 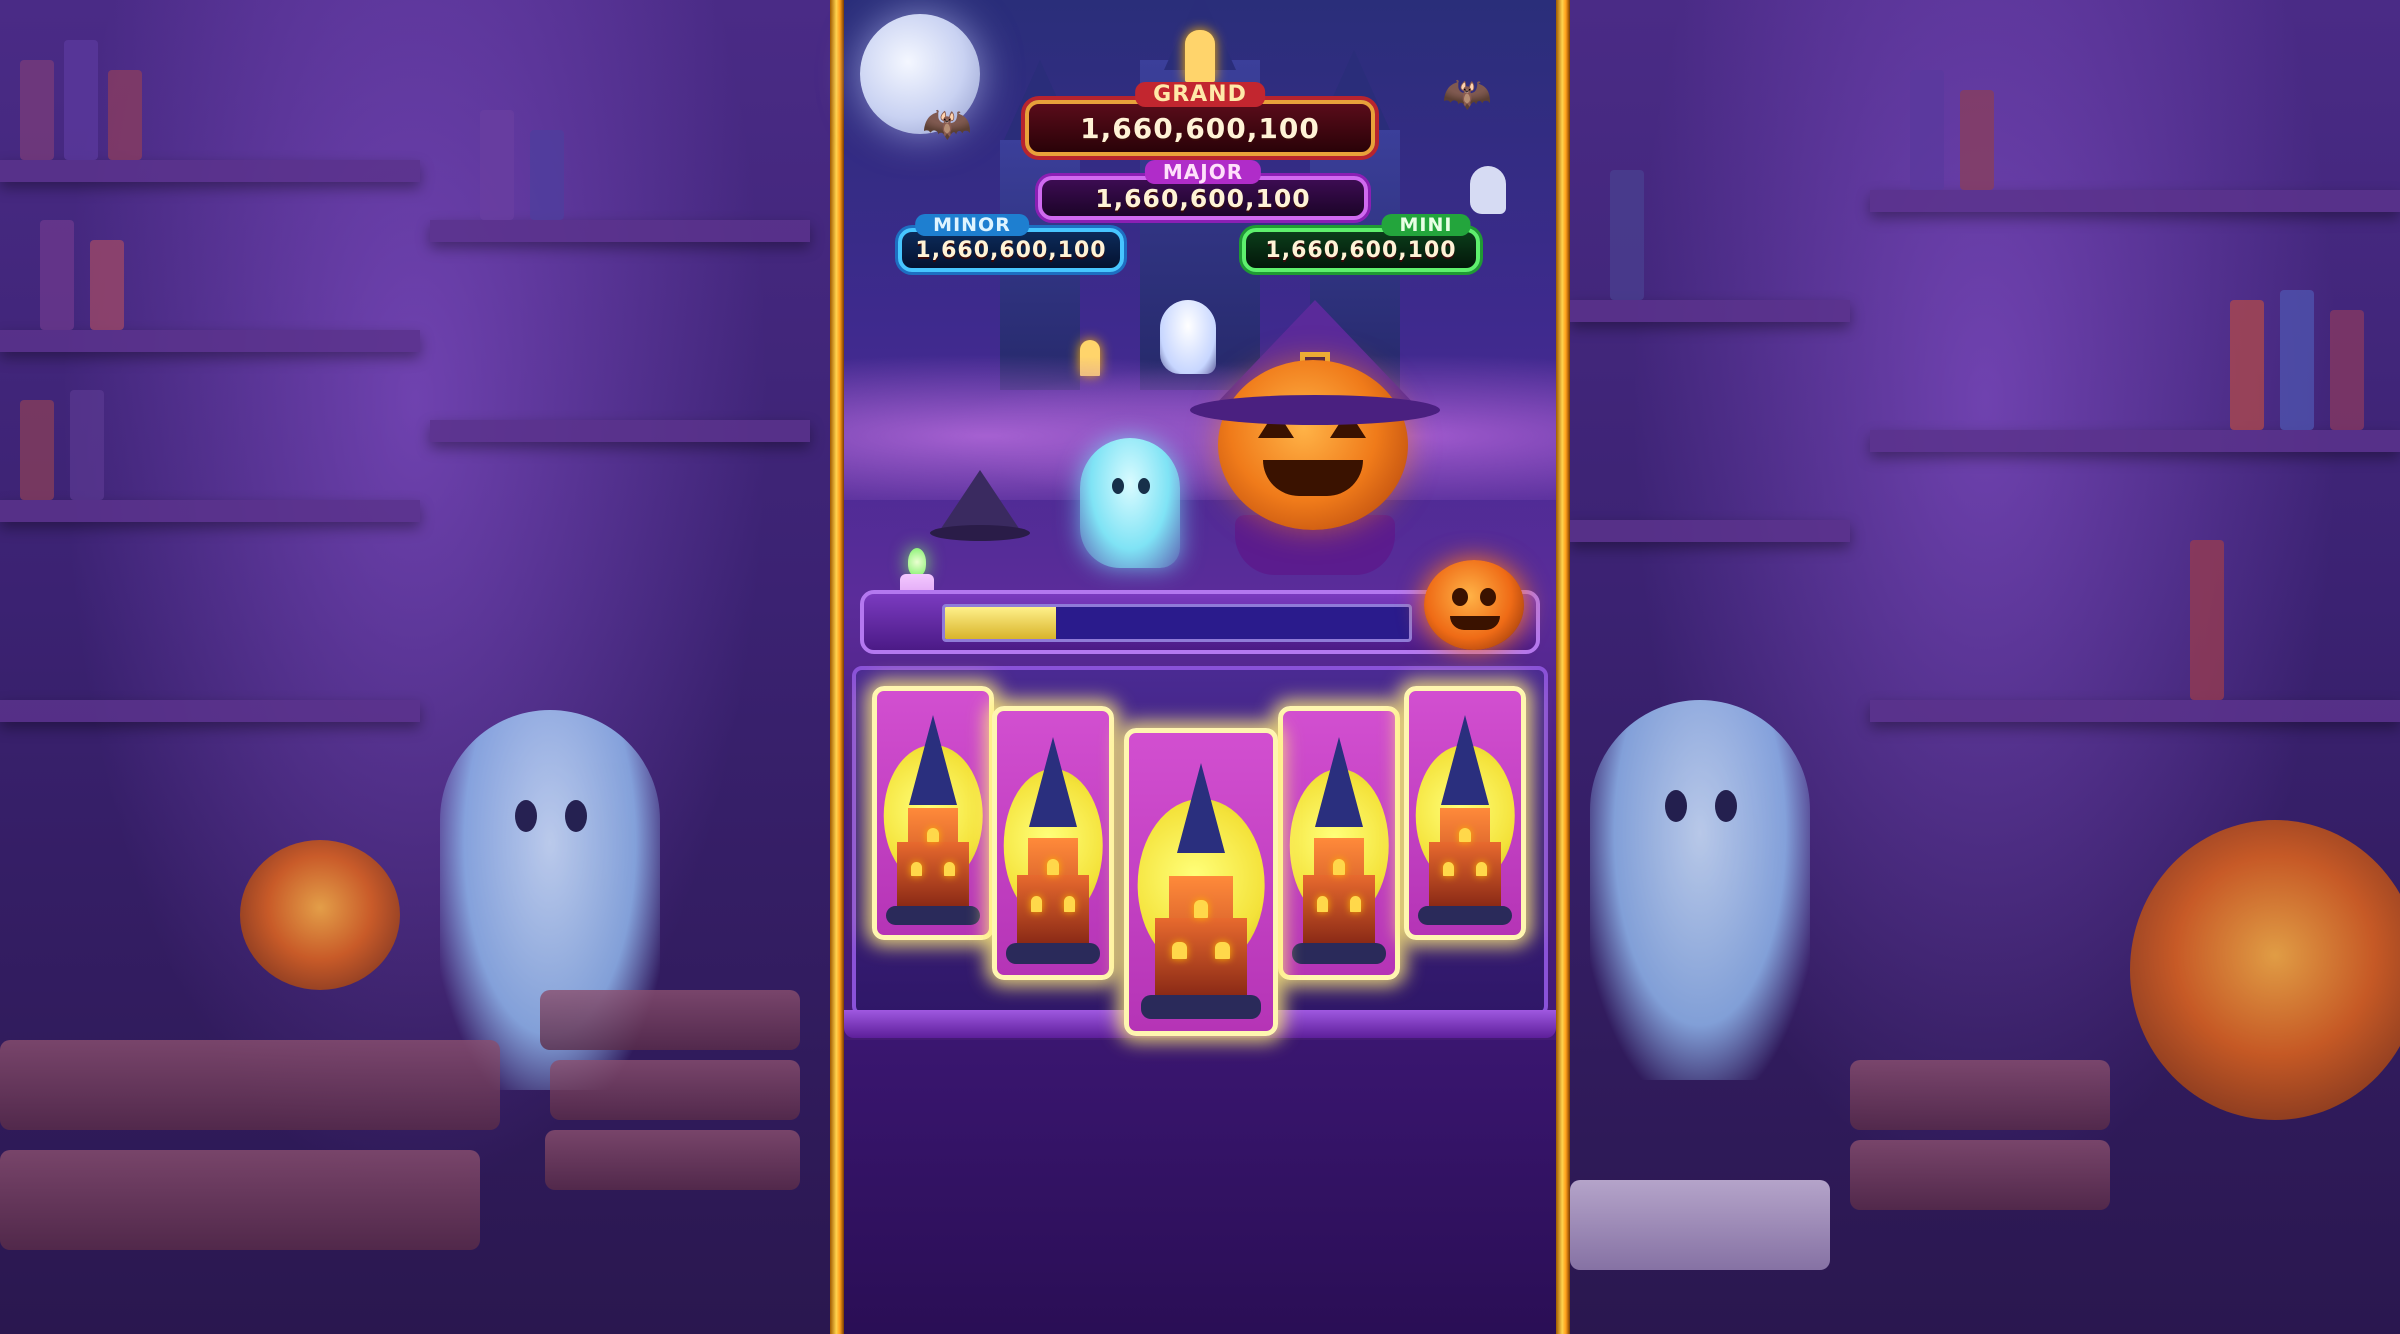 I want to click on minor-jackpot: MINOR 1,660,600,100, so click(x=1011, y=243).